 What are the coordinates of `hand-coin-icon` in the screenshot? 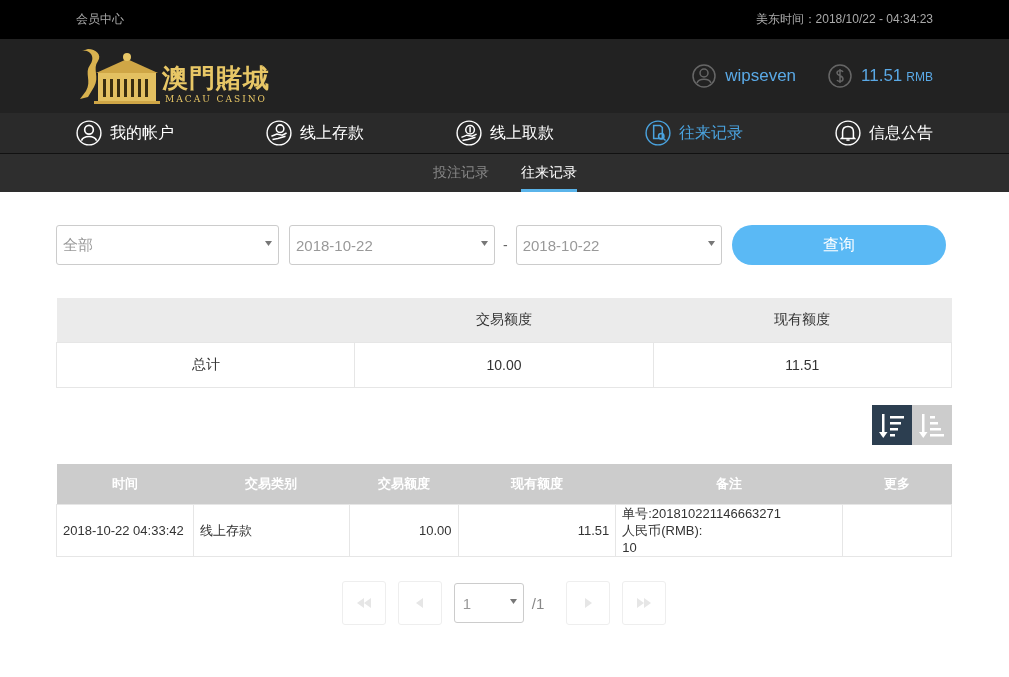 It's located at (278, 133).